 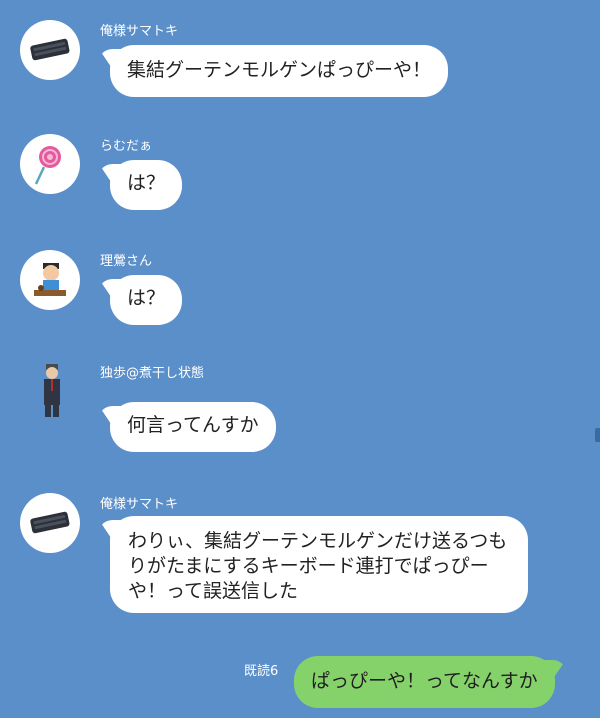 I want to click on sender-name: 理鶯さん, so click(x=126, y=261).